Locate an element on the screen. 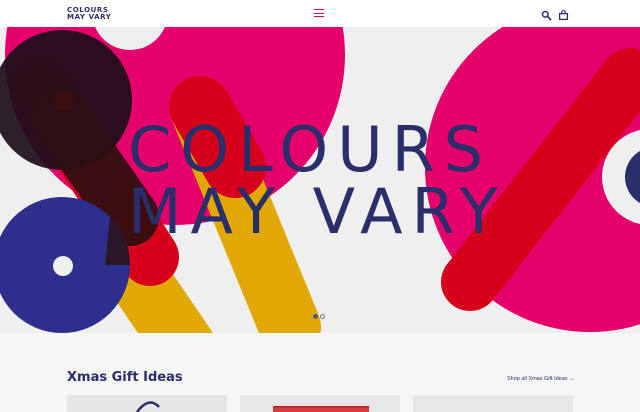  carousel-dots is located at coordinates (320, 317).